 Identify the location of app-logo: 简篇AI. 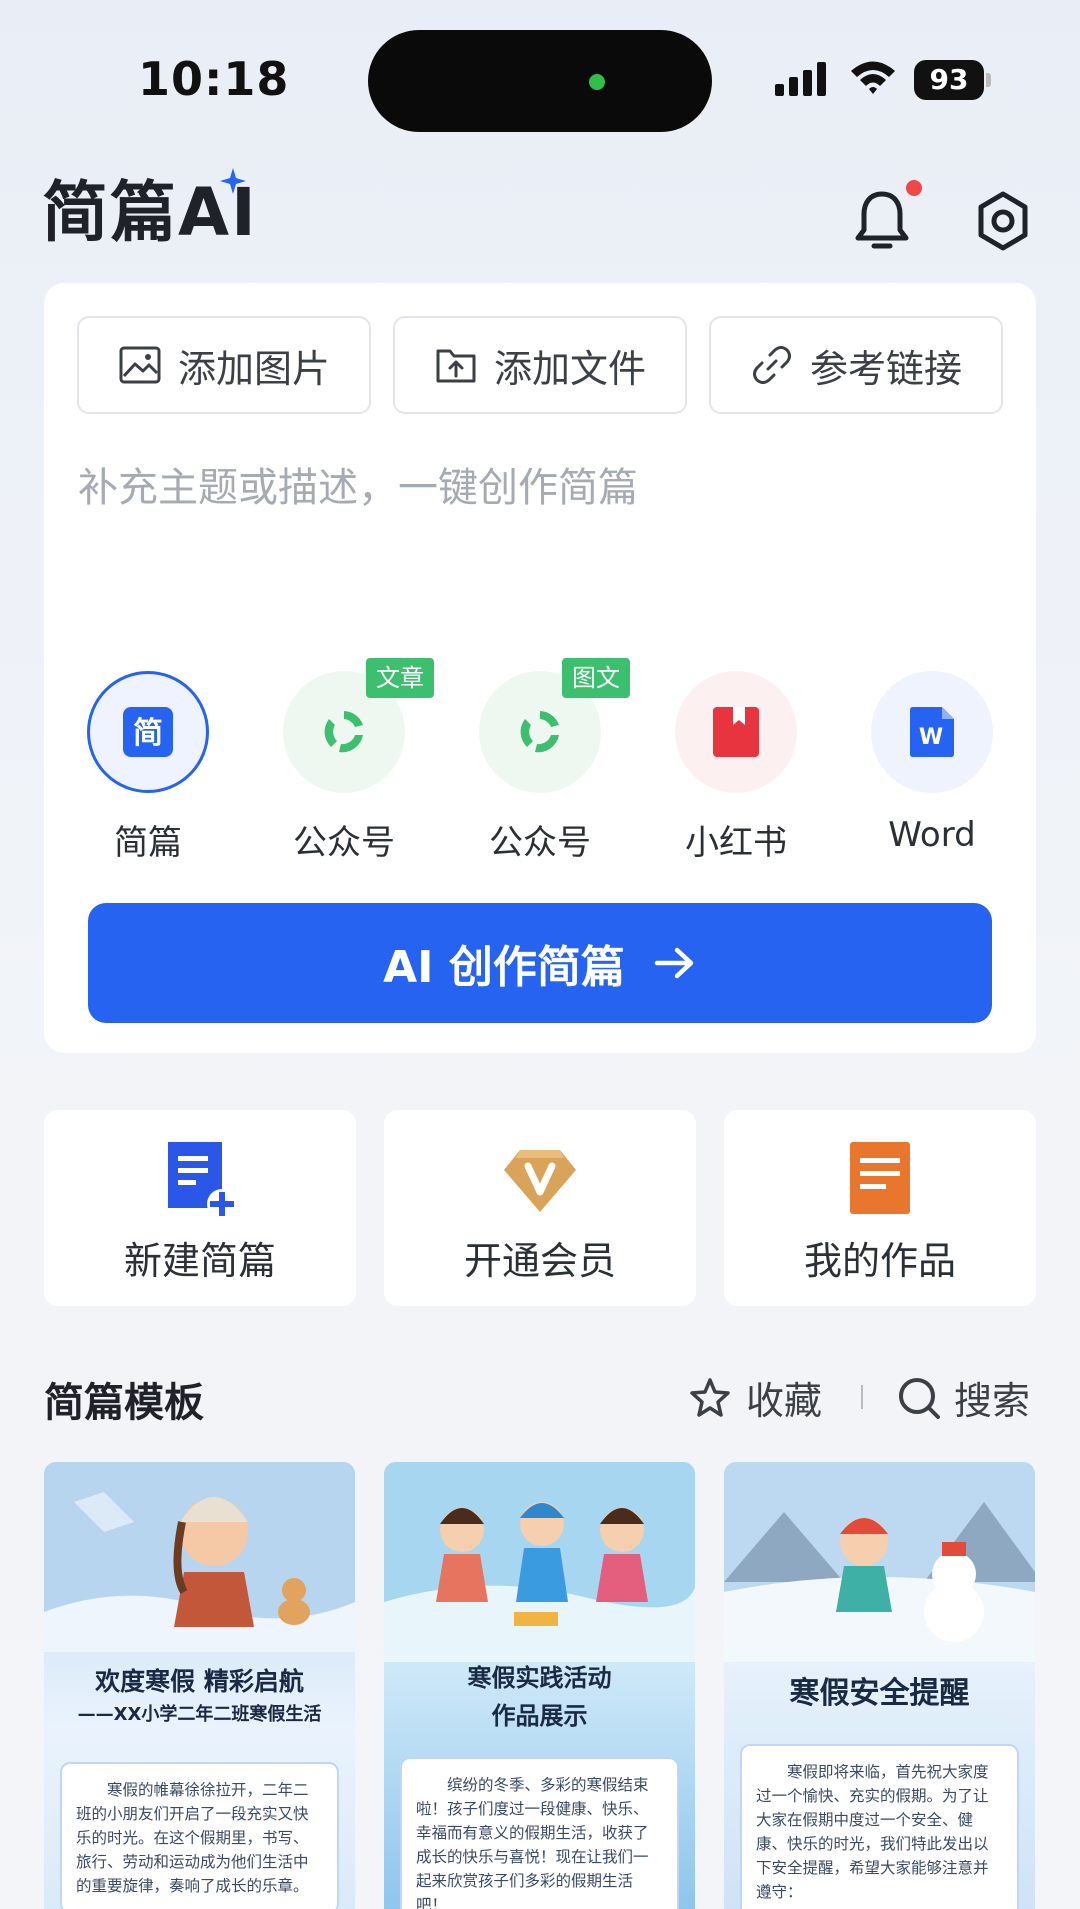
(150, 213).